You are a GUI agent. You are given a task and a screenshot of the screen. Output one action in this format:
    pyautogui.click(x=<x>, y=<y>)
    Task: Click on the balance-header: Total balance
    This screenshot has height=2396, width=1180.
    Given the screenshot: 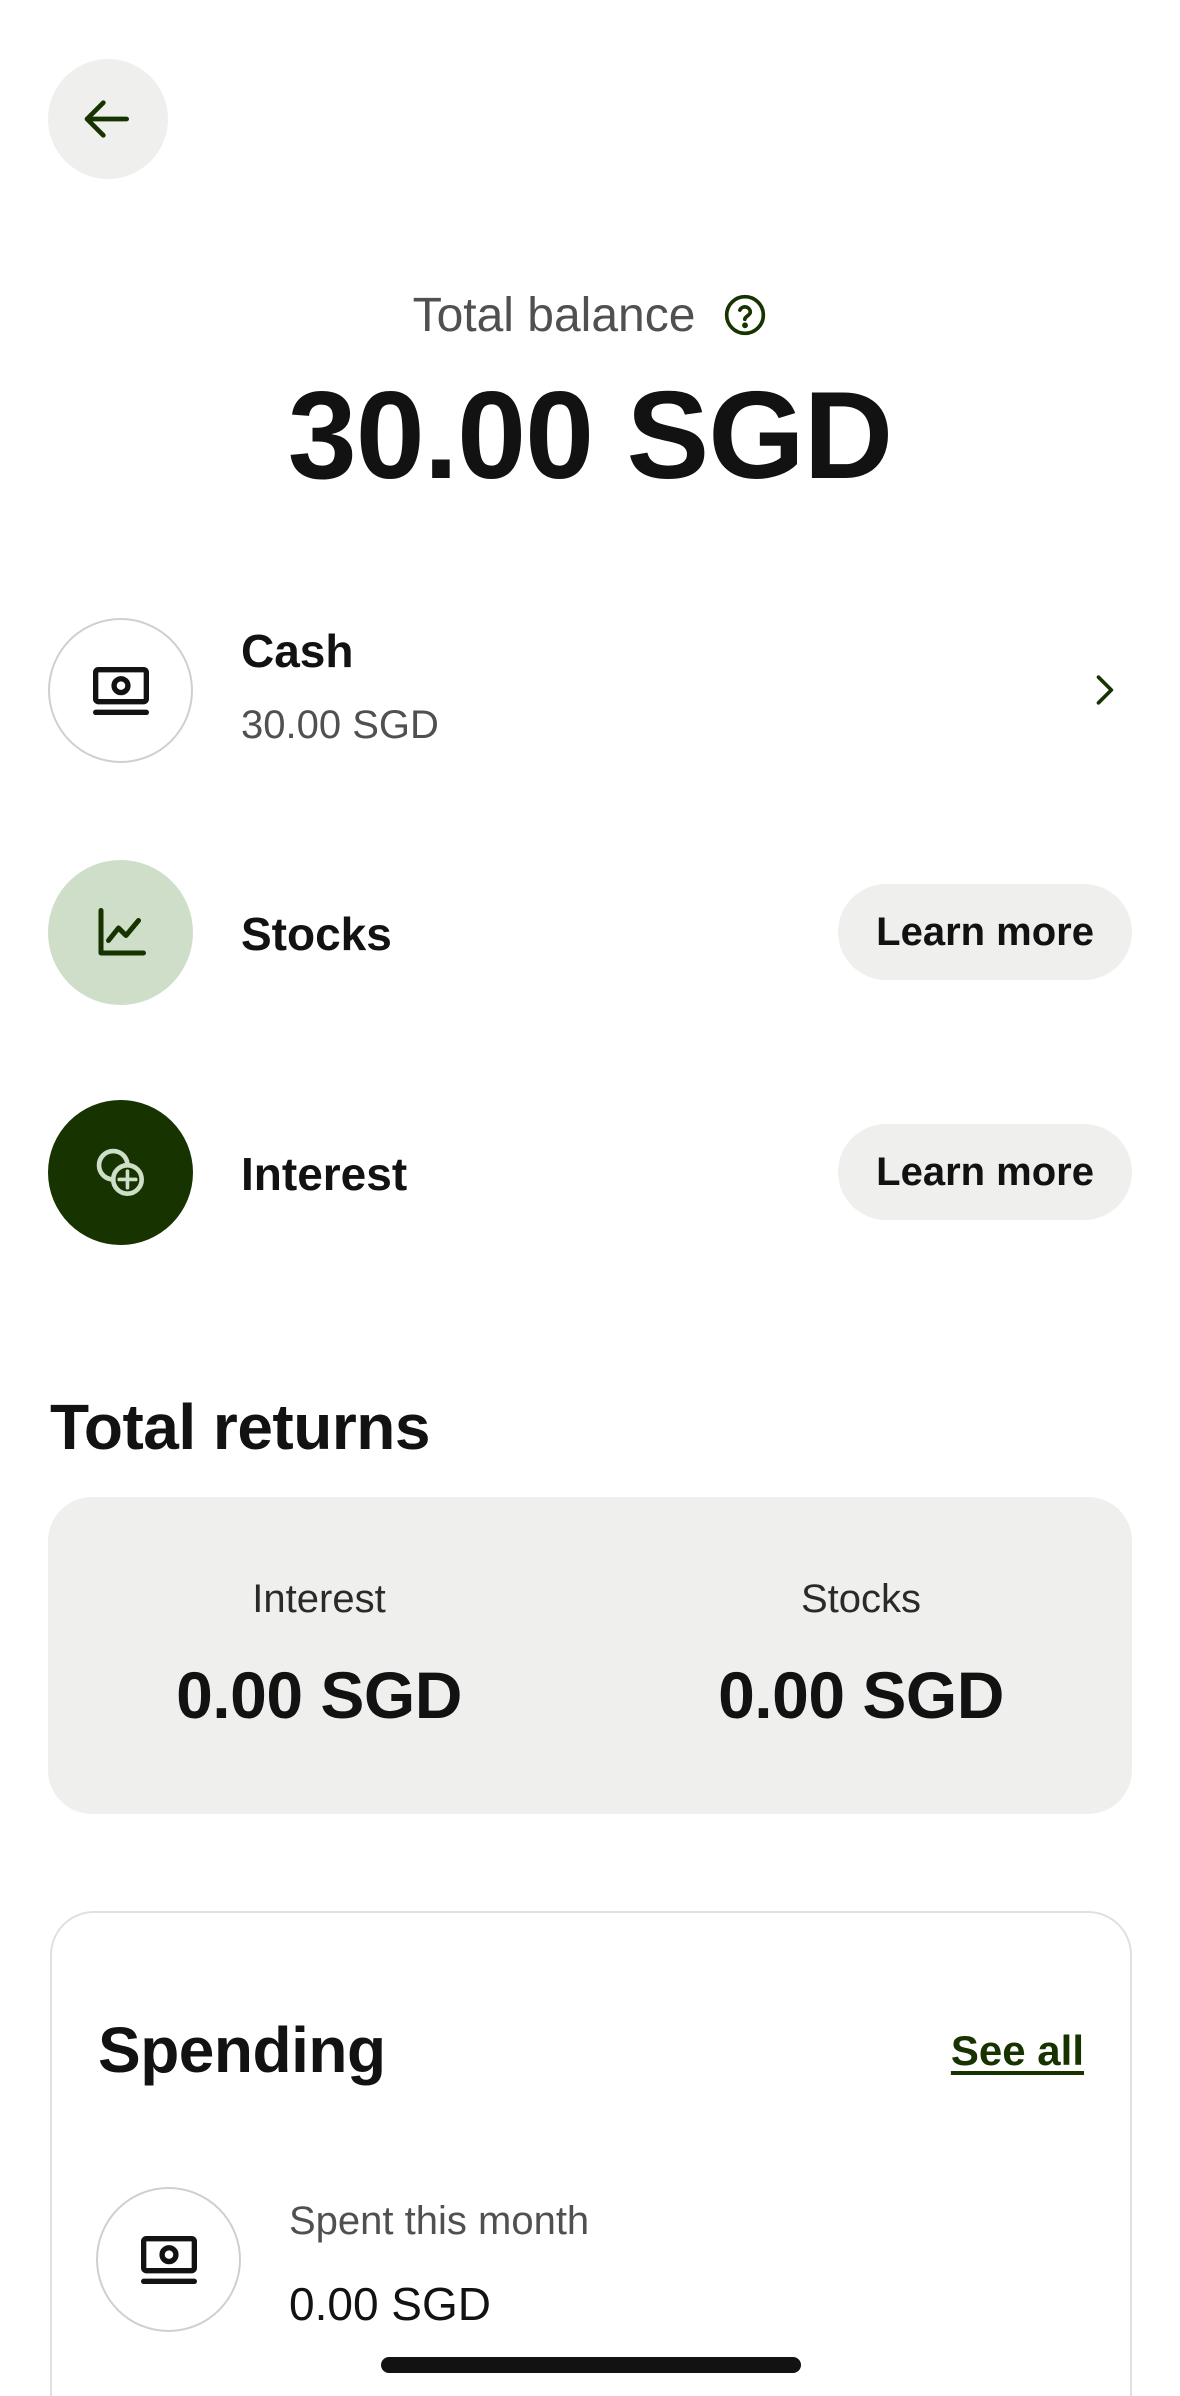 What is the action you would take?
    pyautogui.click(x=590, y=315)
    